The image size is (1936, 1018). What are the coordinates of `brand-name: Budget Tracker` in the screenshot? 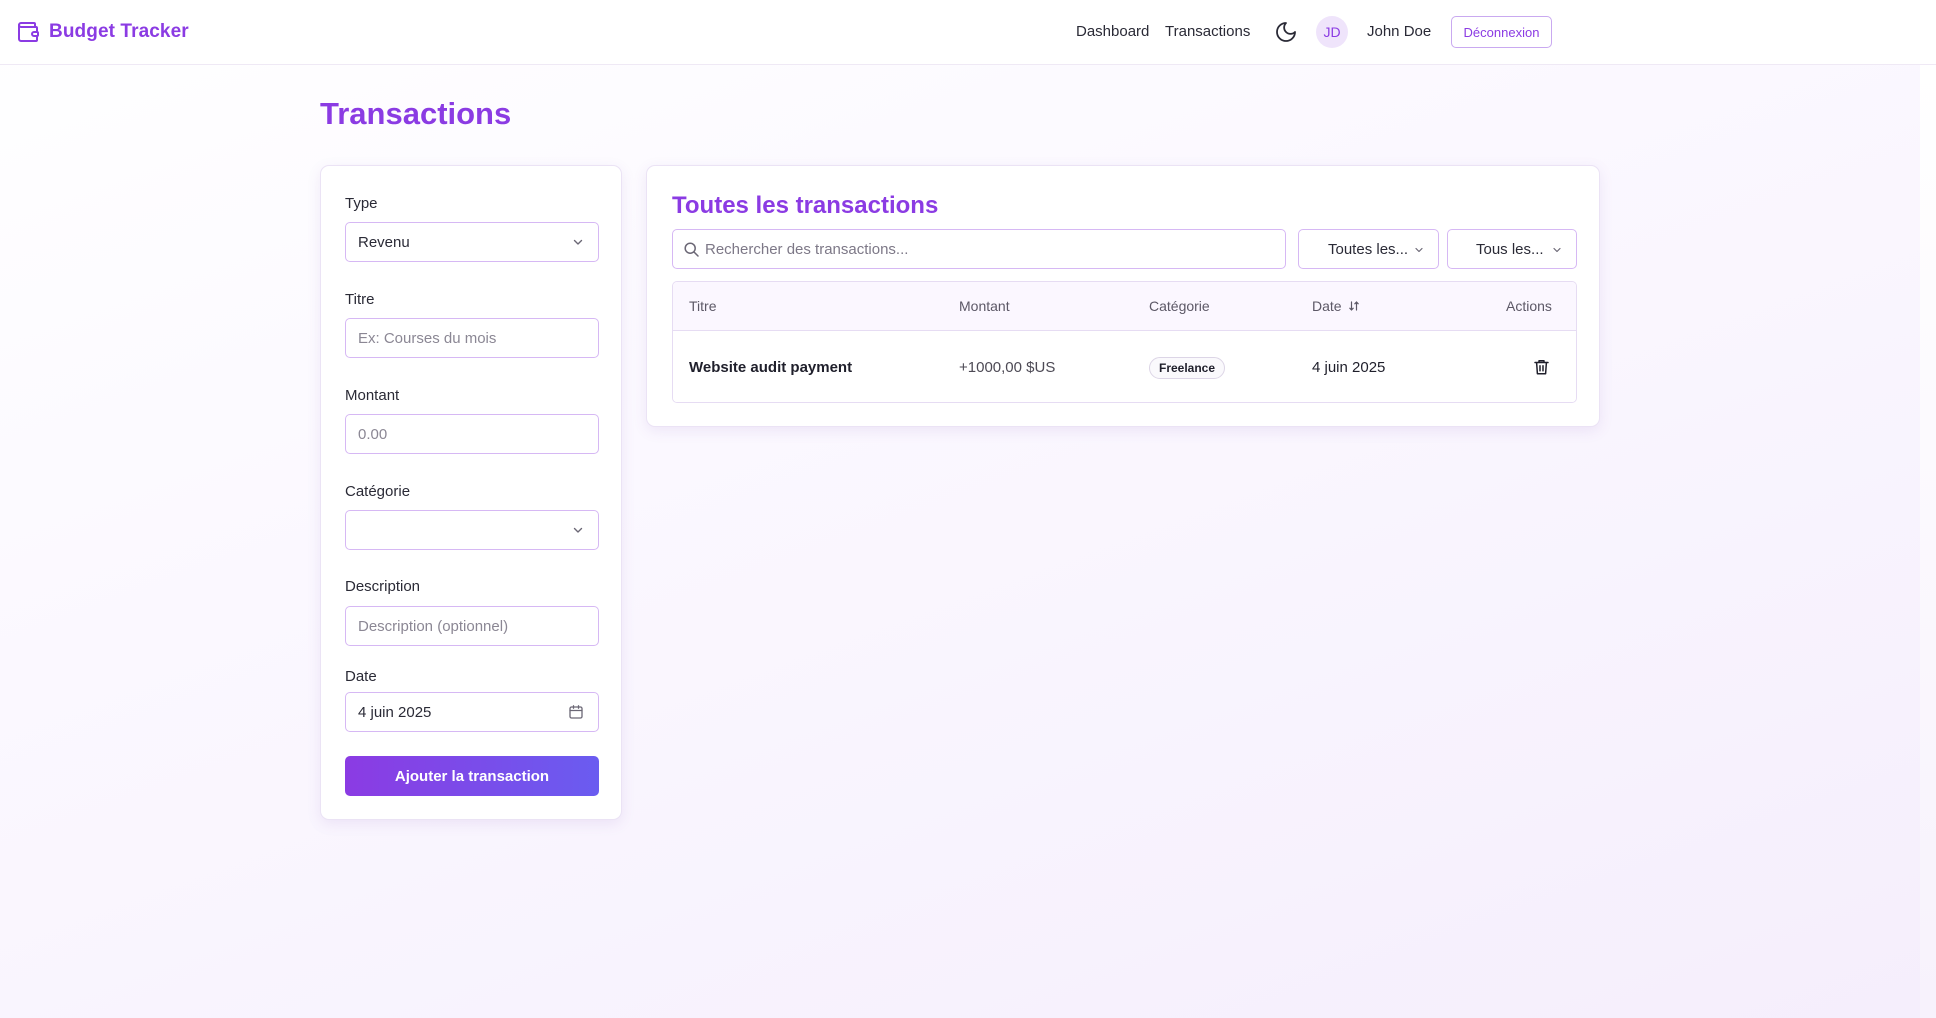 It's located at (119, 31).